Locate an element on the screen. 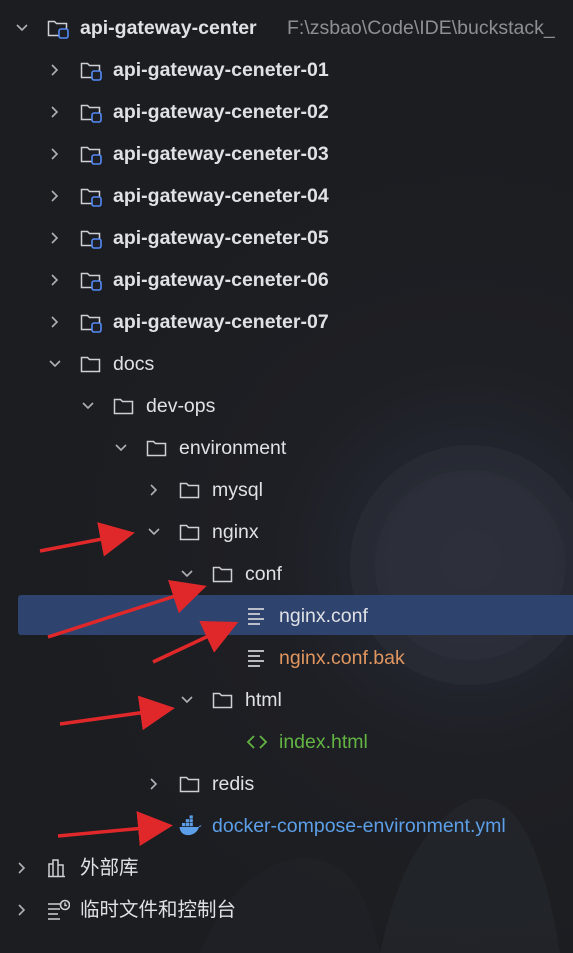  docker-icon is located at coordinates (190, 825).